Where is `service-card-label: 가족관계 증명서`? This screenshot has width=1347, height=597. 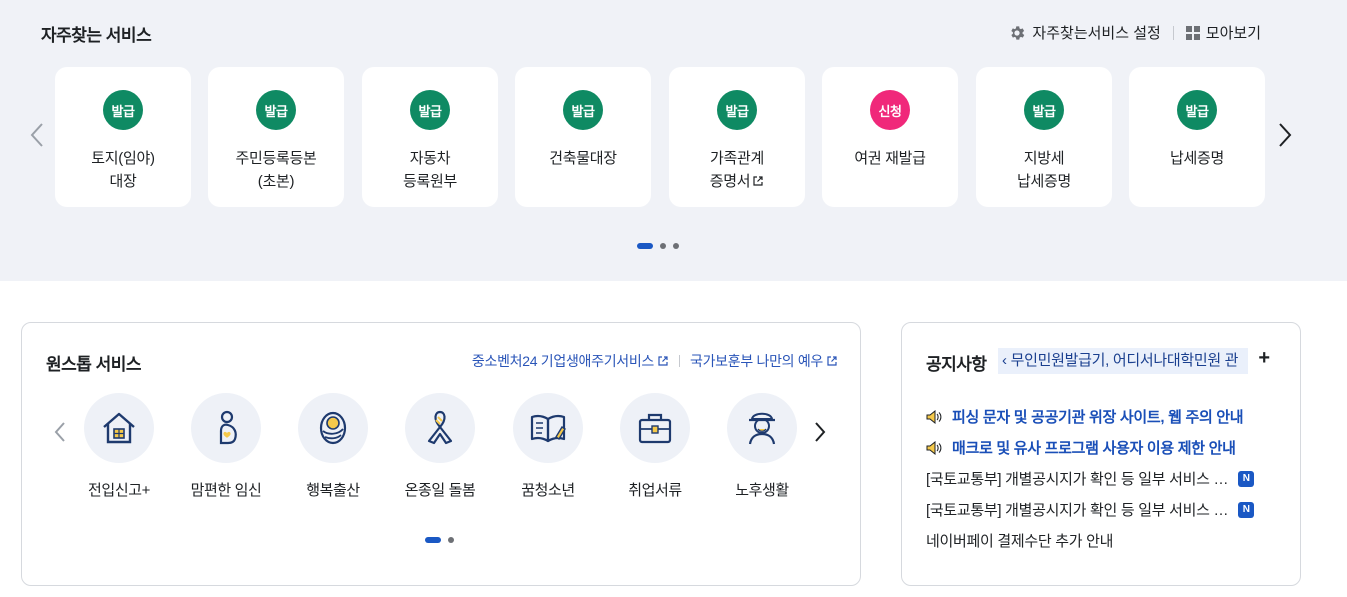
service-card-label: 가족관계 증명서 is located at coordinates (737, 170).